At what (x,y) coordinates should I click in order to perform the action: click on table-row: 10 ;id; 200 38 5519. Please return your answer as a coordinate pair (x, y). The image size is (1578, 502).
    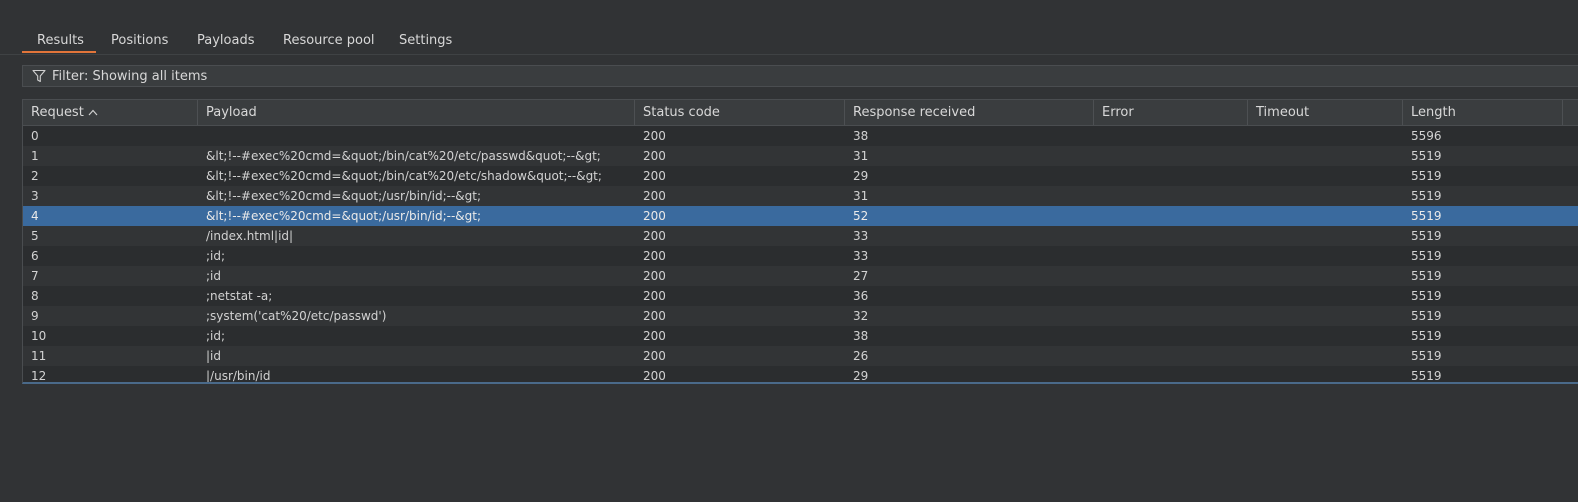
    Looking at the image, I should click on (800, 336).